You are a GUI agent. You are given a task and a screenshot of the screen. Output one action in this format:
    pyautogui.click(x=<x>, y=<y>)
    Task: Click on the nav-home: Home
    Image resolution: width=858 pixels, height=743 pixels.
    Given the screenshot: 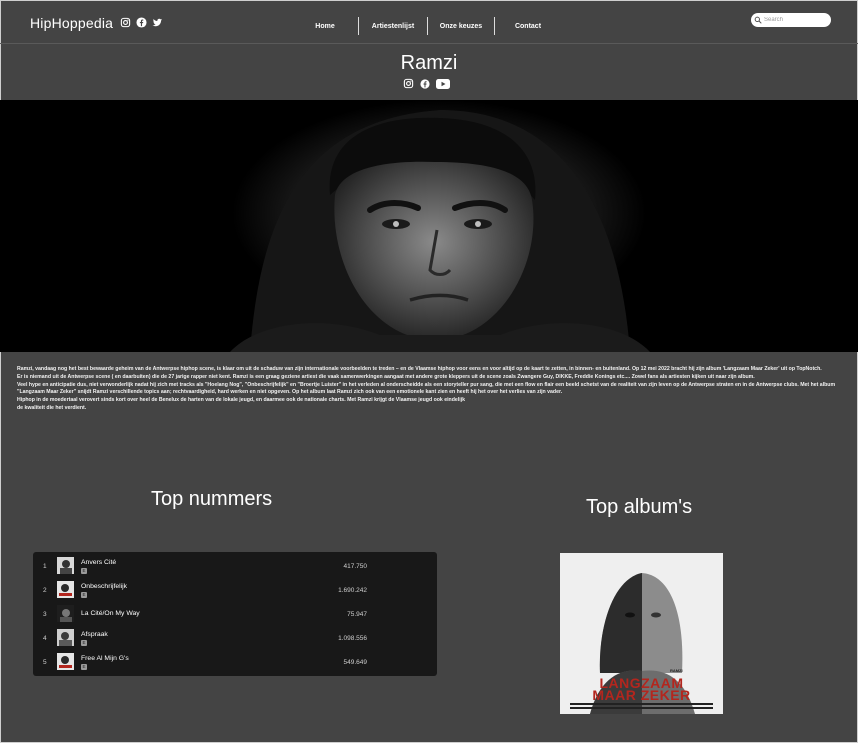 What is the action you would take?
    pyautogui.click(x=325, y=26)
    